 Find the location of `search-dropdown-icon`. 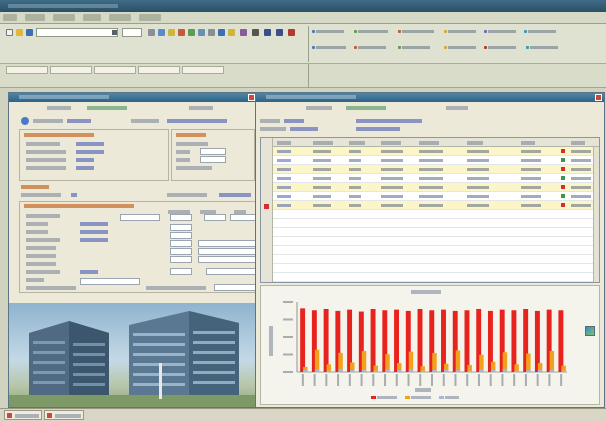

search-dropdown-icon is located at coordinates (114, 32).